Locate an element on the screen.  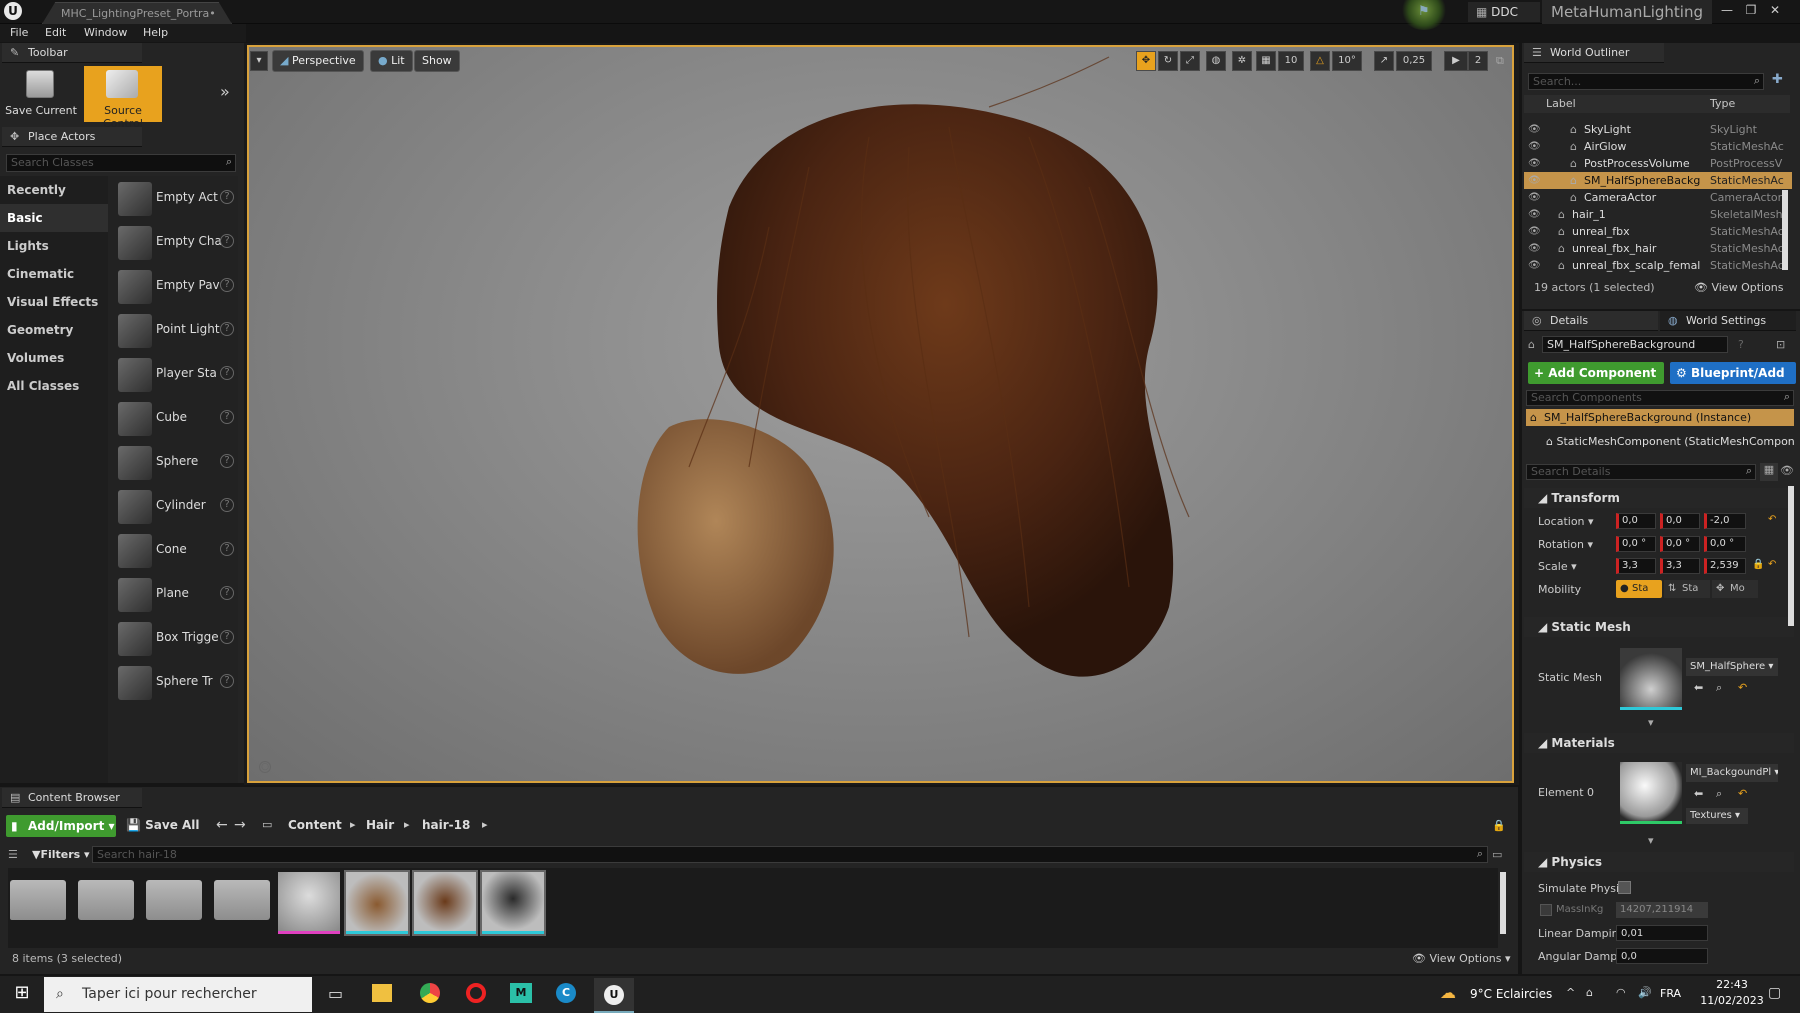
path-hair: Hair is located at coordinates (380, 825).